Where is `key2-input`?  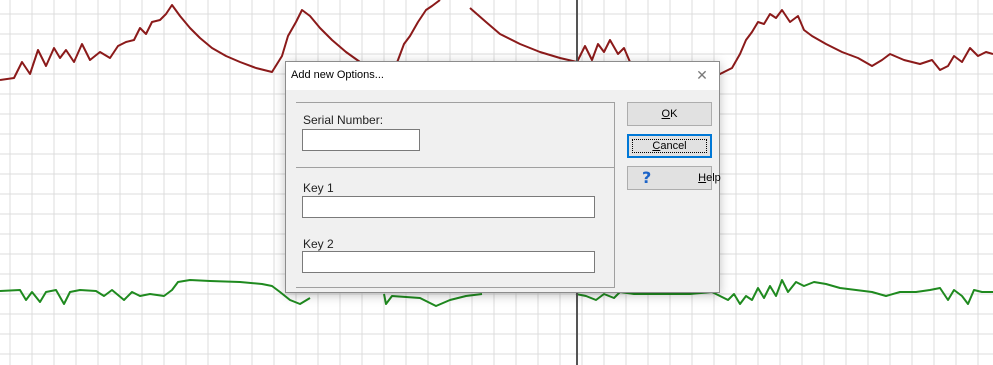
key2-input is located at coordinates (448, 262).